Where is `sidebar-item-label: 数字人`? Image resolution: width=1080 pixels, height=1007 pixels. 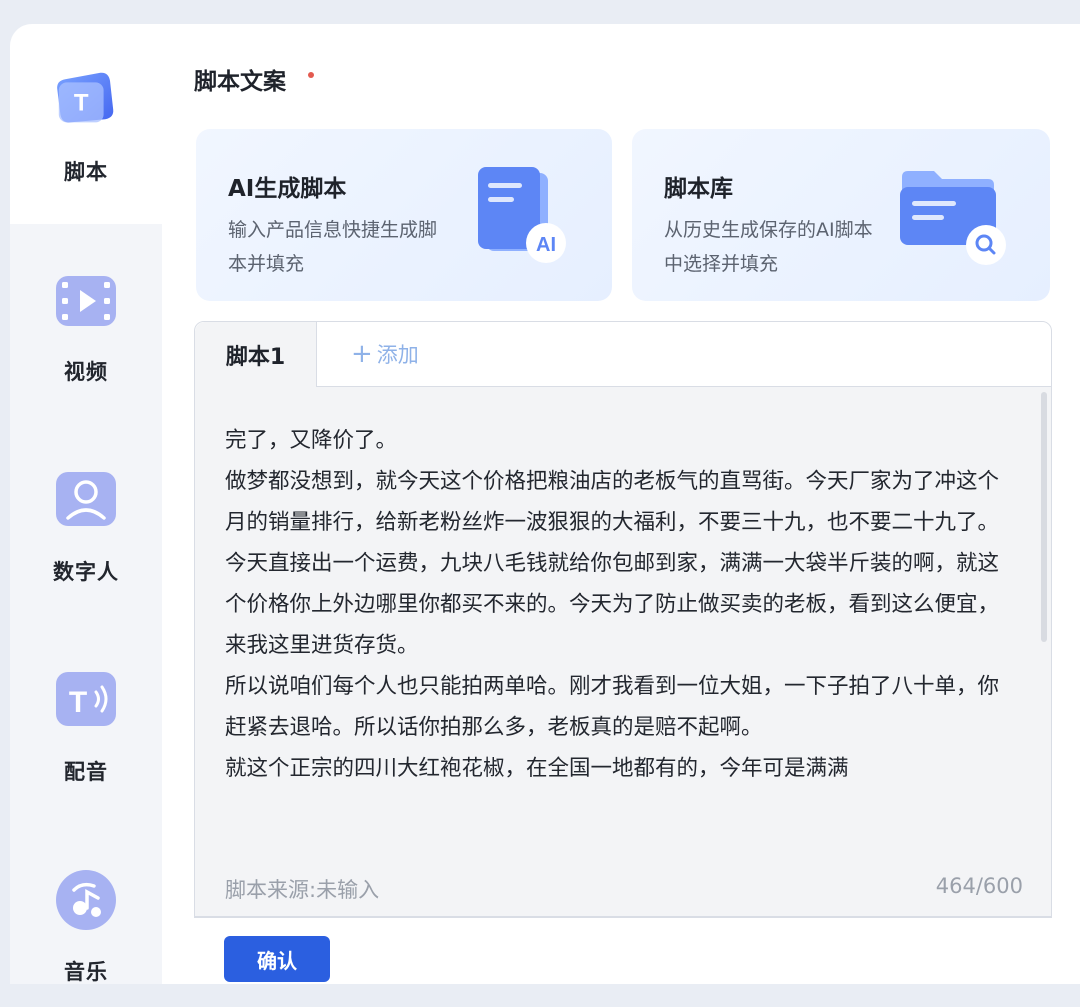
sidebar-item-label: 数字人 is located at coordinates (86, 572).